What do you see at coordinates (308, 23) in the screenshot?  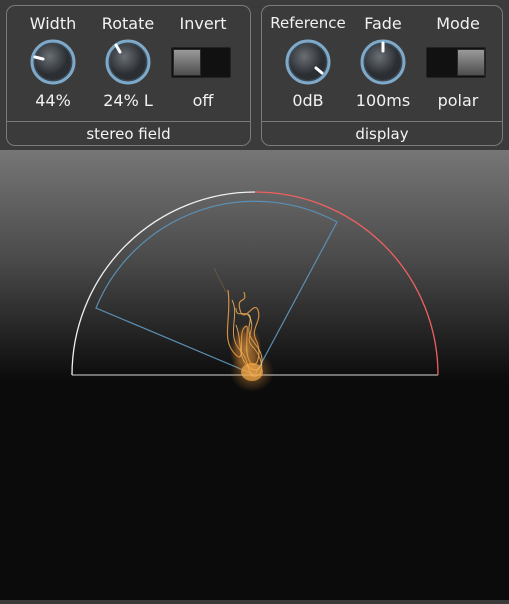 I see `reference-label: Reference` at bounding box center [308, 23].